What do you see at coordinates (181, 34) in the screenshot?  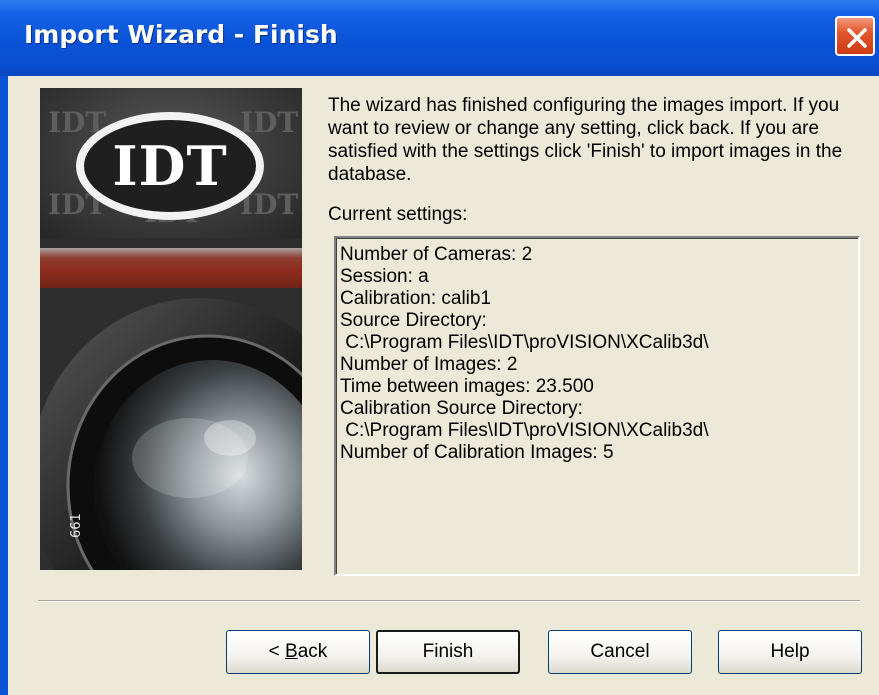 I see `window-title: Import Wizard - Finish` at bounding box center [181, 34].